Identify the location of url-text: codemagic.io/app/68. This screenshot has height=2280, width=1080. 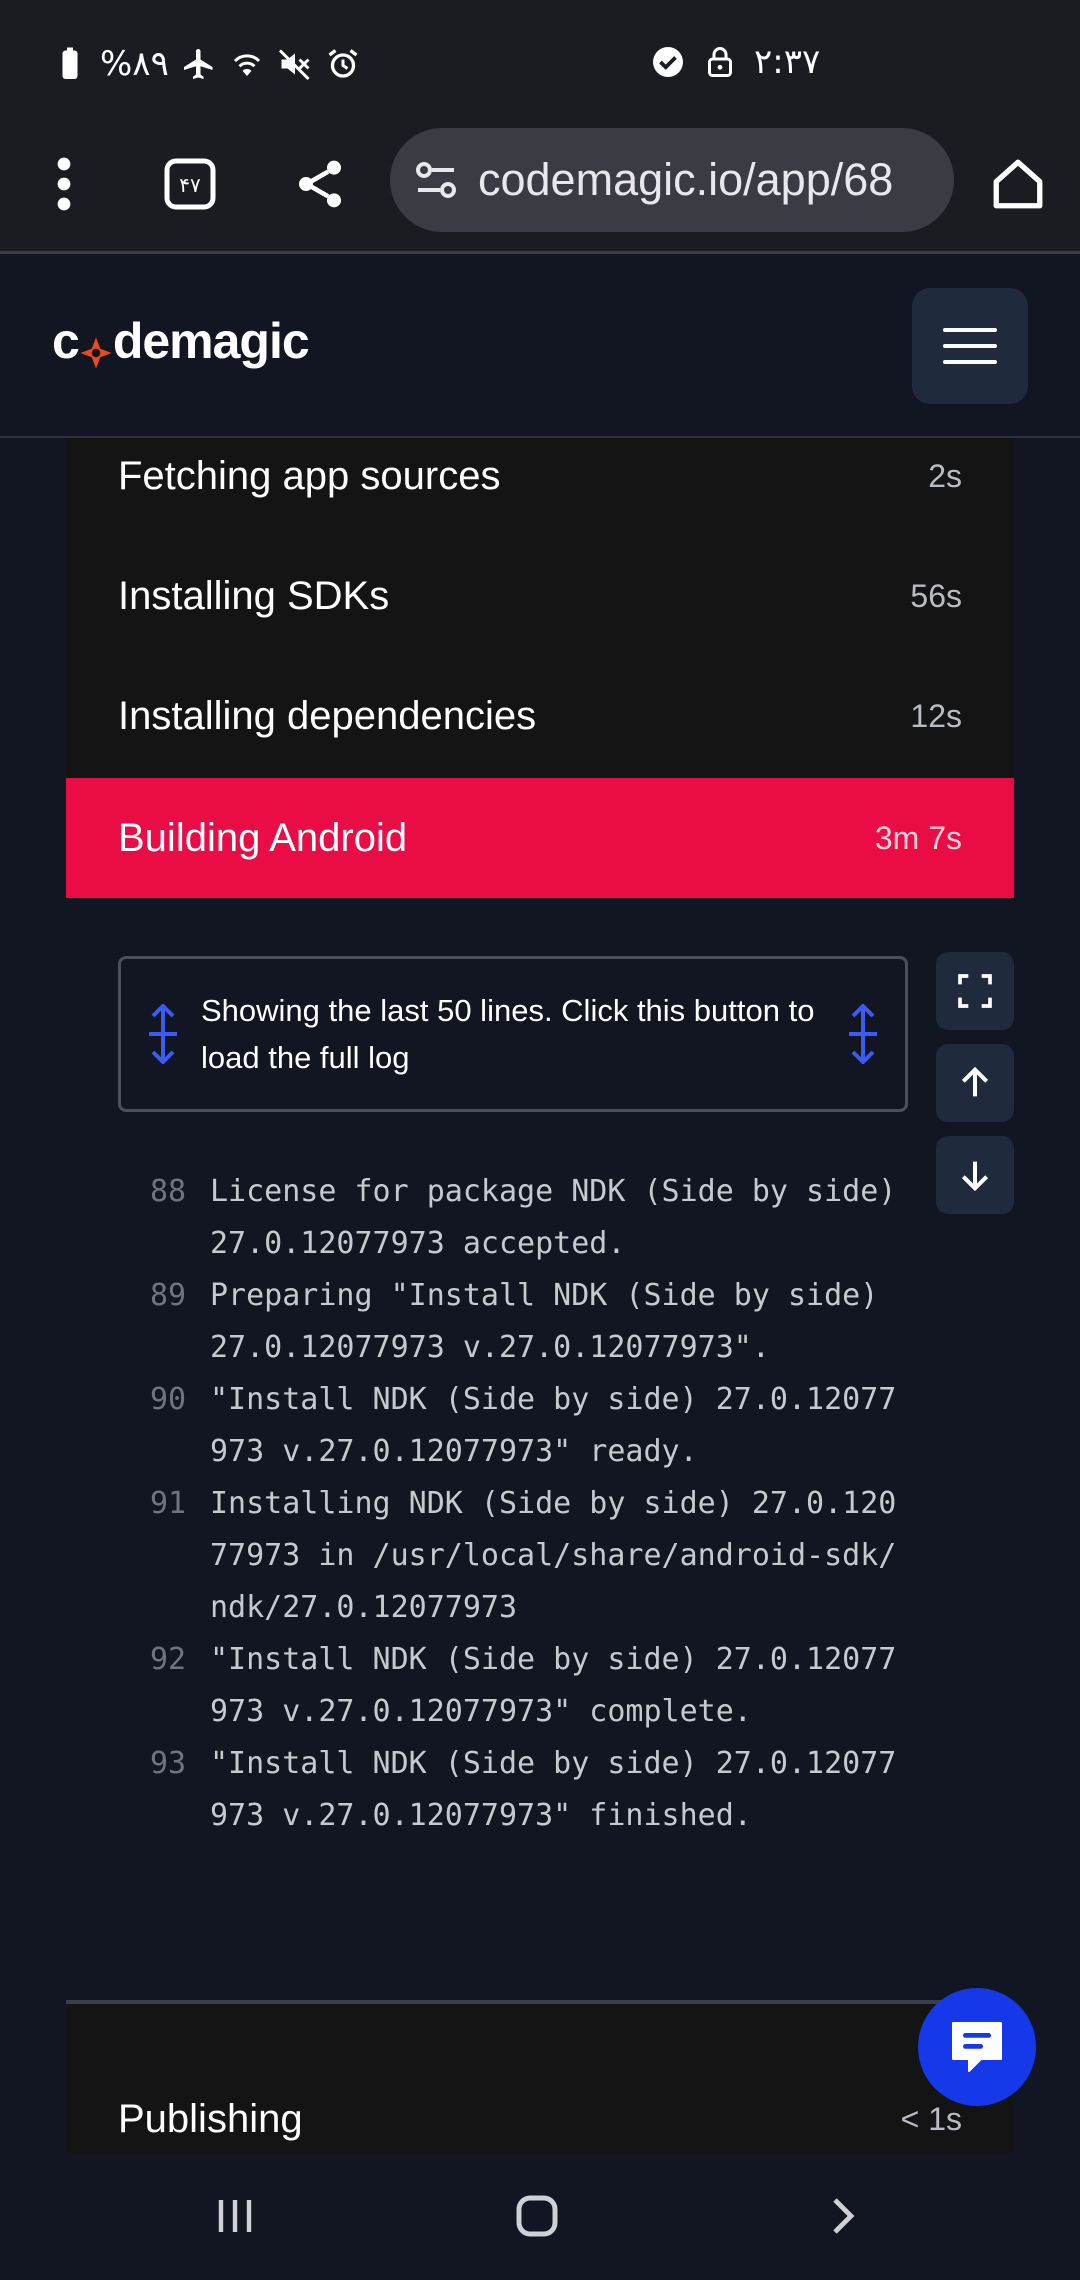
(708, 180).